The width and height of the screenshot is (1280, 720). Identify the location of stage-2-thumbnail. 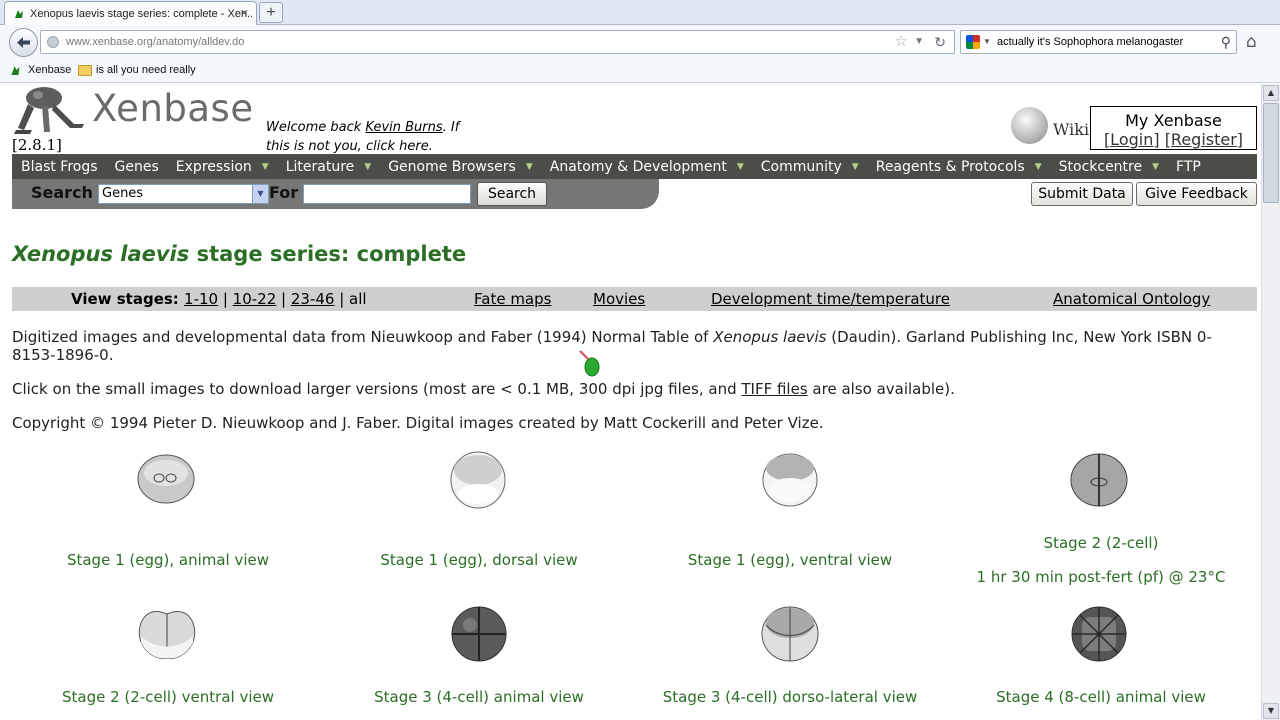
(1099, 480).